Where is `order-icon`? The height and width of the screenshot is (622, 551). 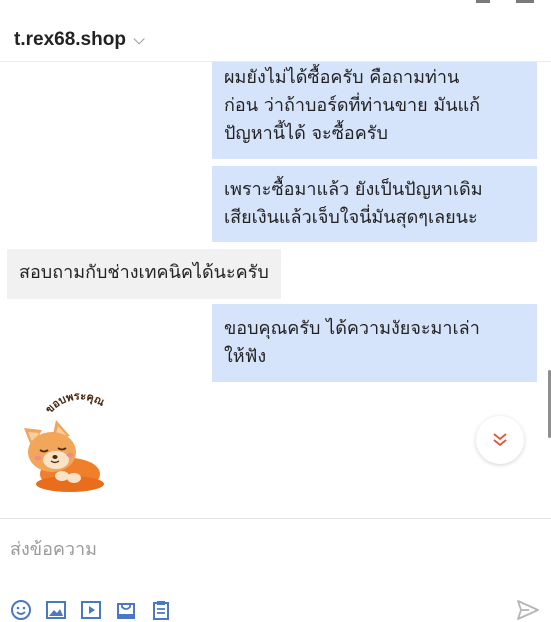
order-icon is located at coordinates (161, 610).